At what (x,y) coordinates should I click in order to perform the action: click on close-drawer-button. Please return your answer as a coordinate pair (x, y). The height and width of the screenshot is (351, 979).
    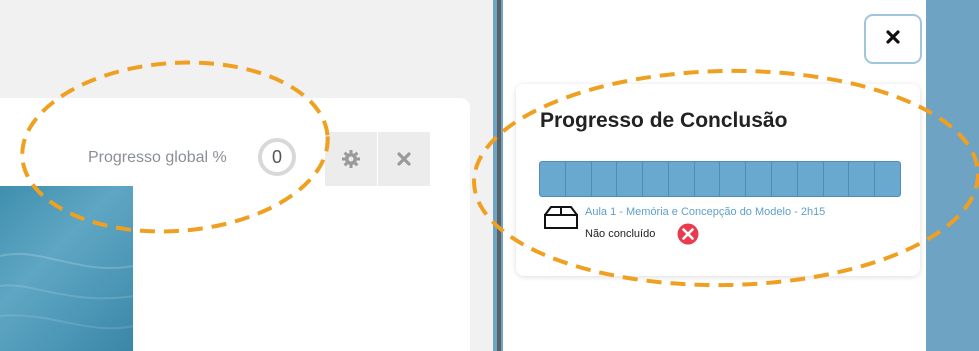
    Looking at the image, I should click on (893, 39).